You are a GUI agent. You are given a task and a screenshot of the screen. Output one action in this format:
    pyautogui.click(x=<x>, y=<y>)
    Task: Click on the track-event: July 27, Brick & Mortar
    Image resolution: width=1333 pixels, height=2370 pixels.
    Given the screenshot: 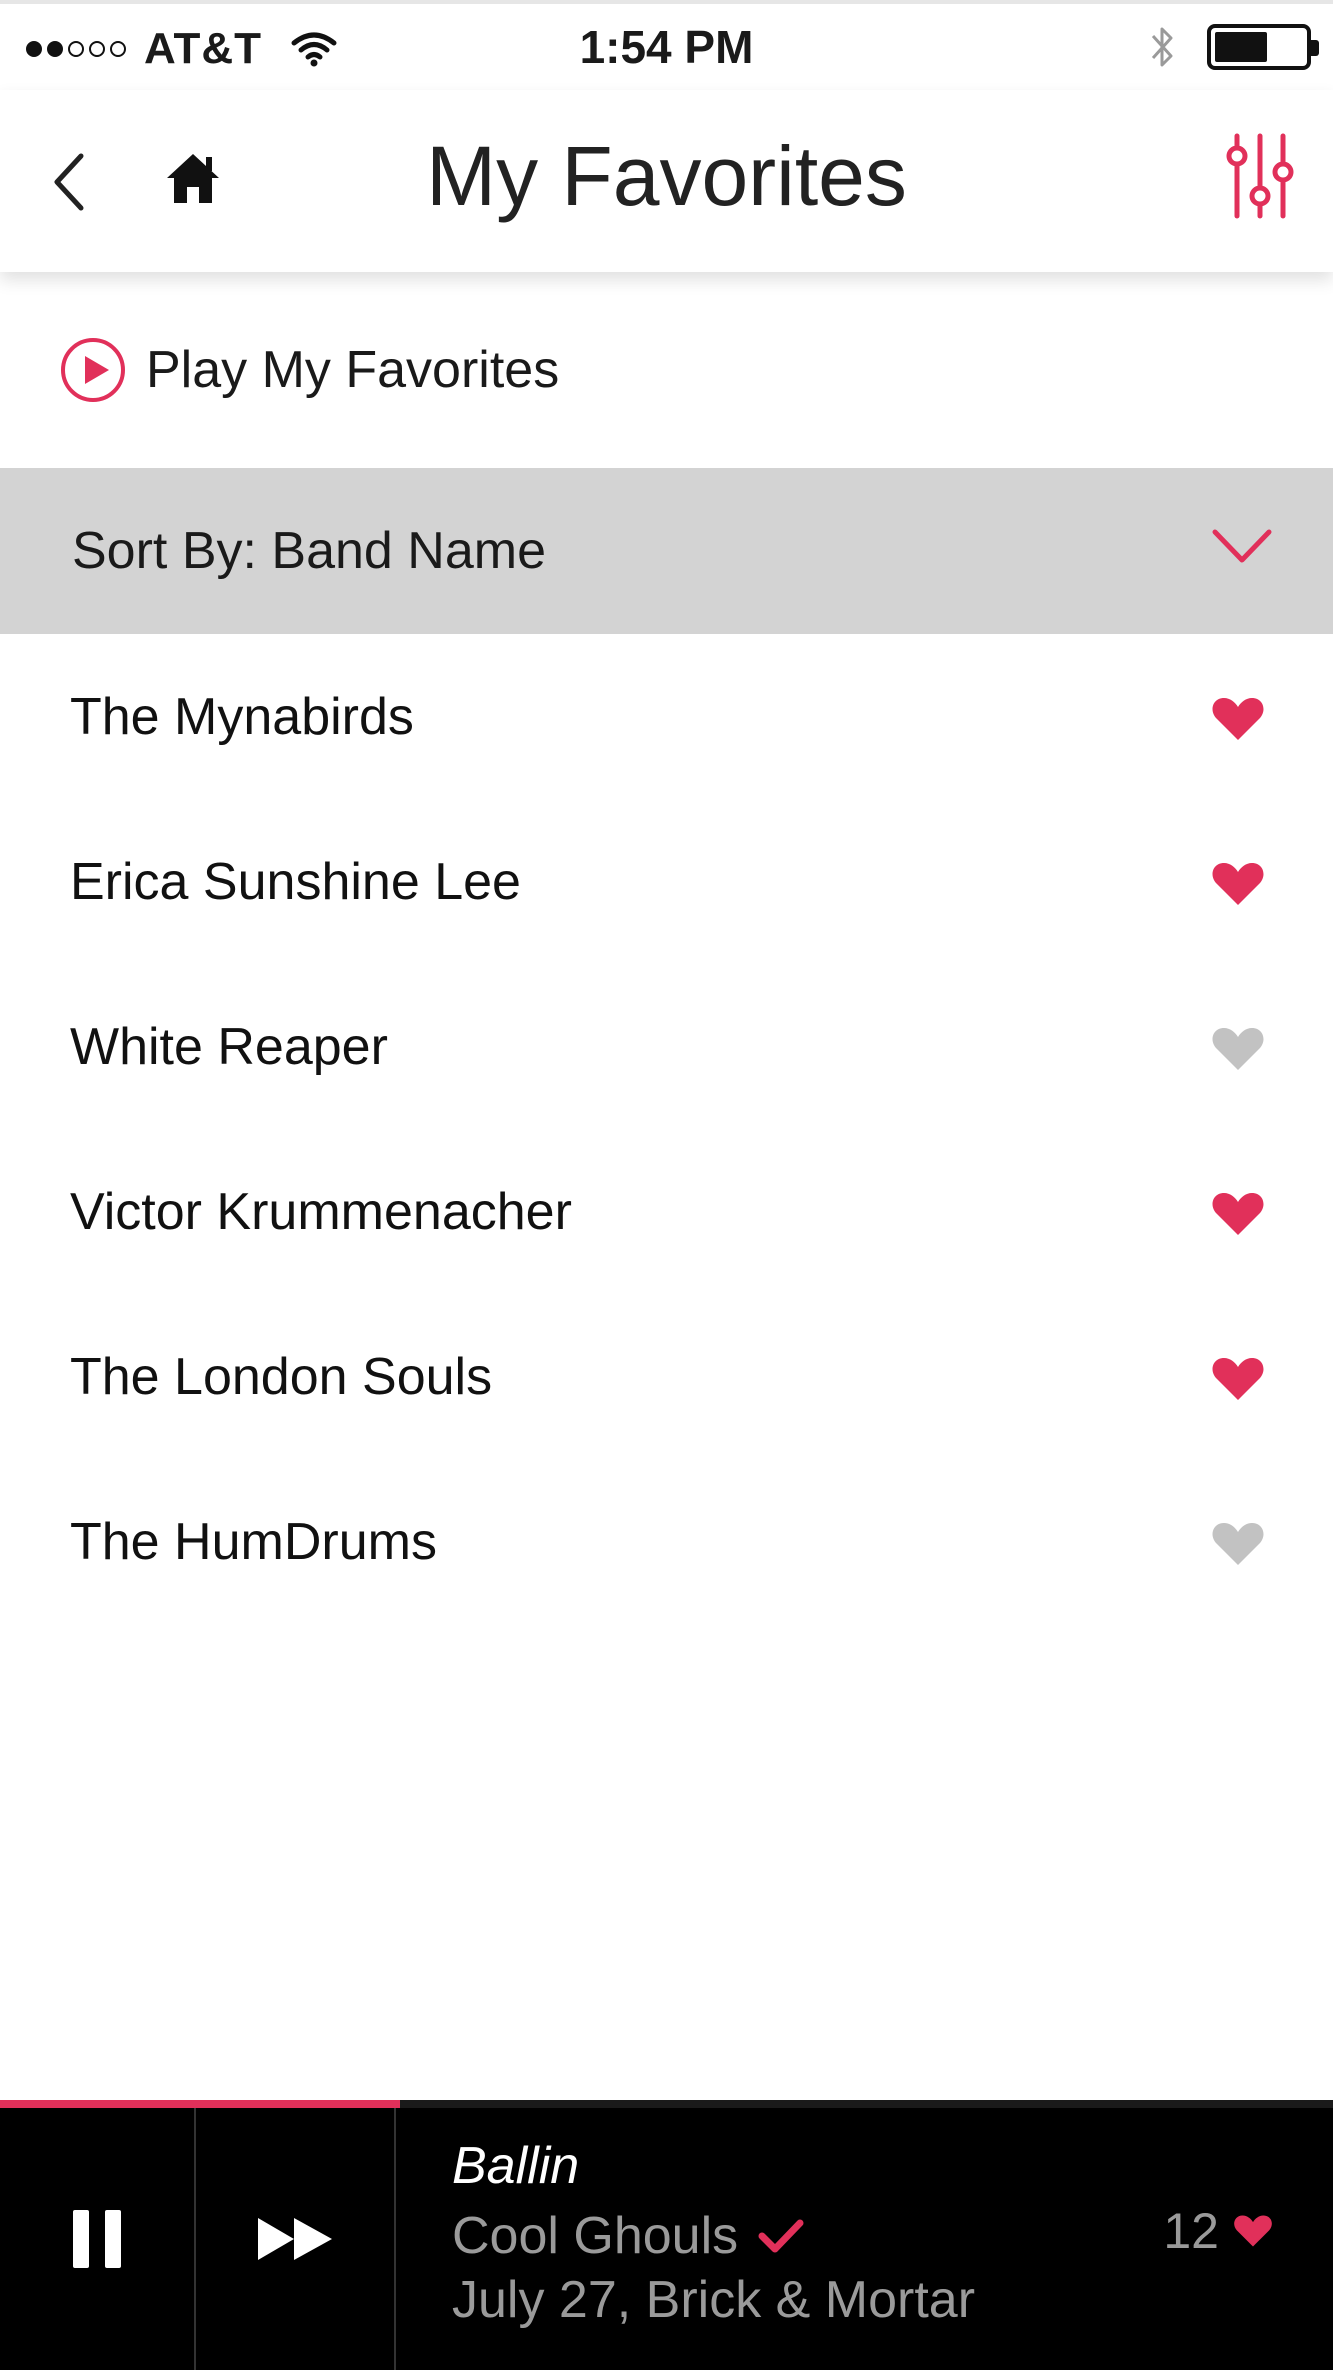 What is the action you would take?
    pyautogui.click(x=714, y=2300)
    